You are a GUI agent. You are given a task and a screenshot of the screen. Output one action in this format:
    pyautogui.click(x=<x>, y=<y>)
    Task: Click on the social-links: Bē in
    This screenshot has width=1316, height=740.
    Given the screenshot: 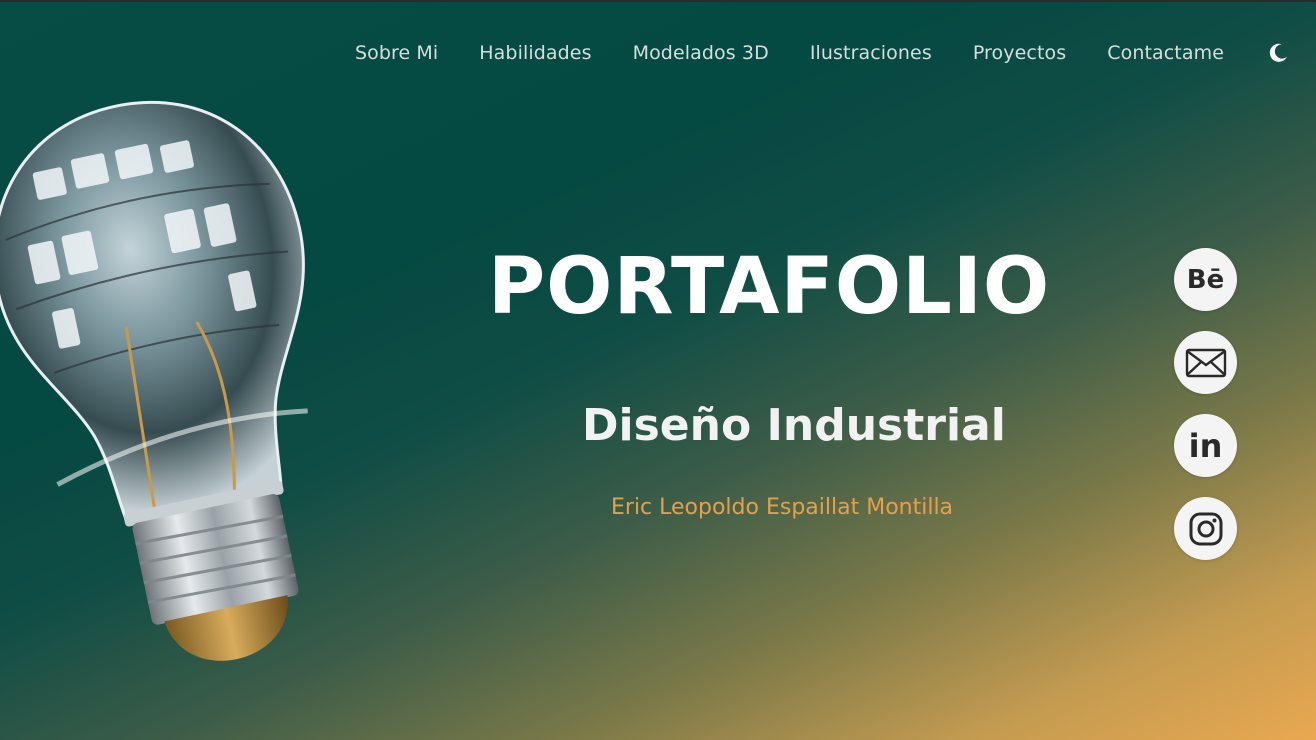 What is the action you would take?
    pyautogui.click(x=1206, y=414)
    